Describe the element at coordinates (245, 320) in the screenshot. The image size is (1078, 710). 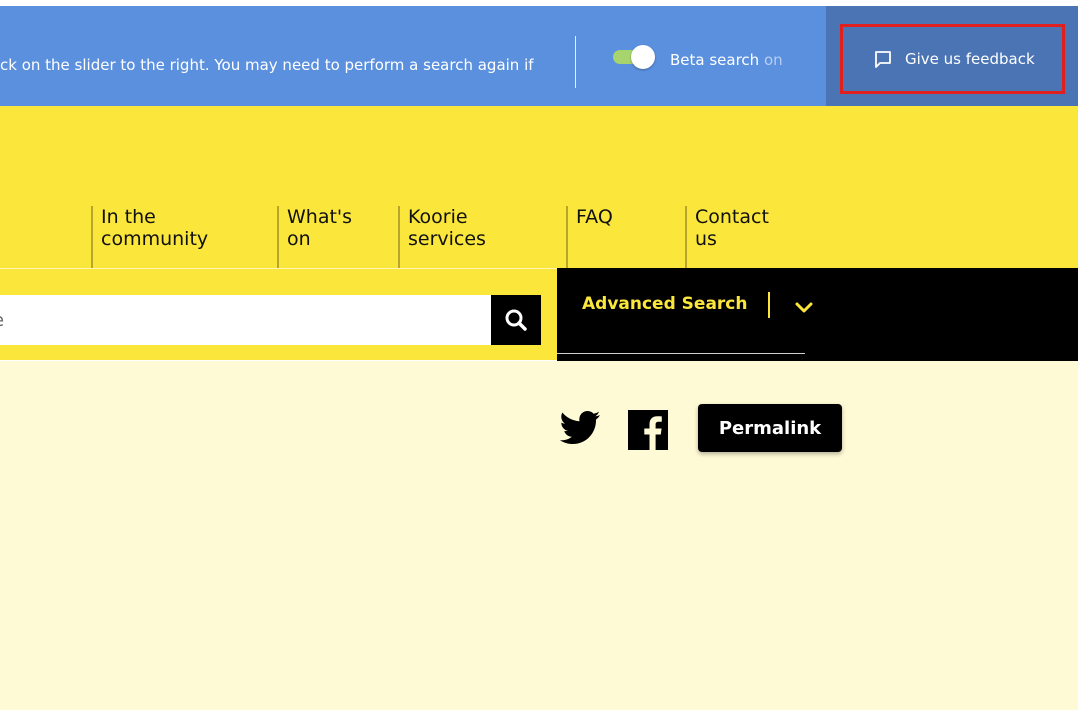
I see `search-input` at that location.